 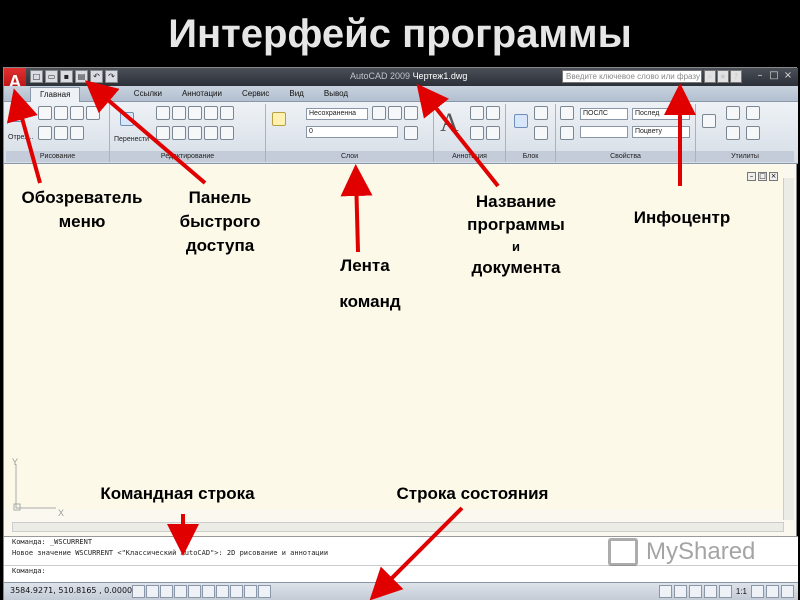 I want to click on layout-icon, so click(x=680, y=591).